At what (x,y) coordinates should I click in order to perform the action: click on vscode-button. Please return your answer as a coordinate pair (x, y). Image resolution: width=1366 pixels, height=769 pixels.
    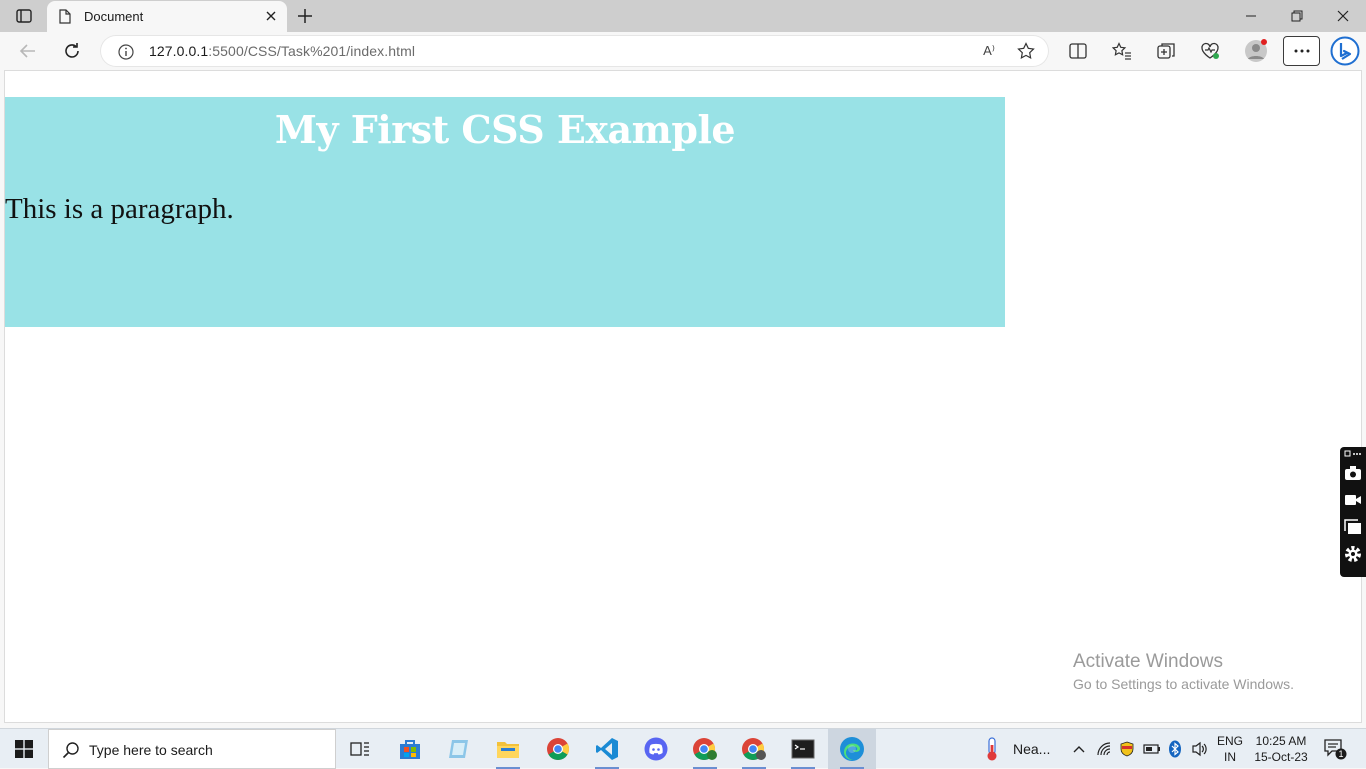
    Looking at the image, I should click on (607, 749).